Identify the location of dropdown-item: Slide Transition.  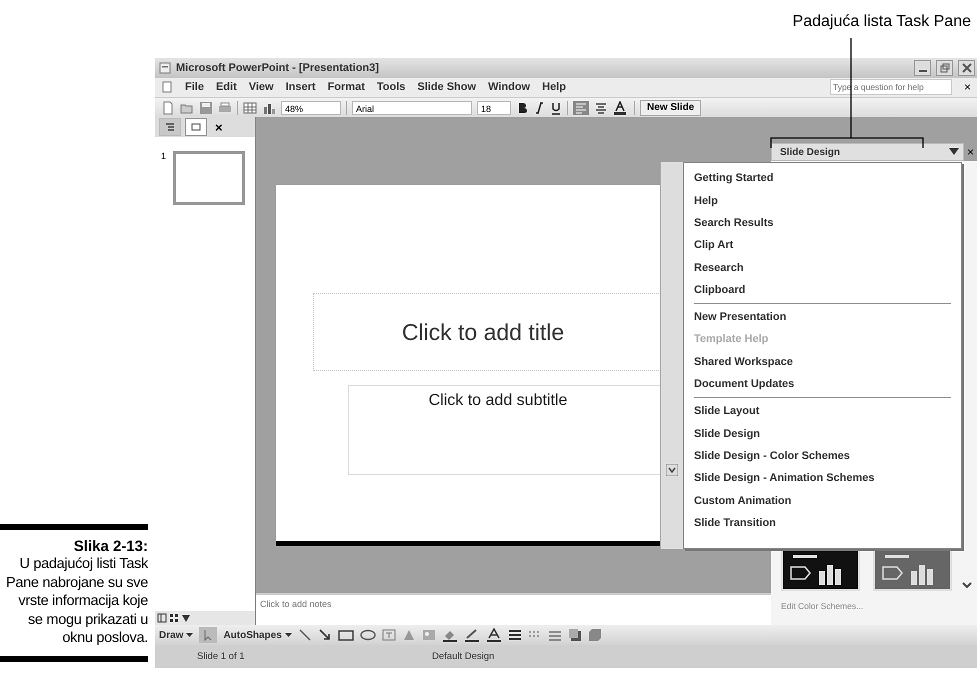
(822, 523).